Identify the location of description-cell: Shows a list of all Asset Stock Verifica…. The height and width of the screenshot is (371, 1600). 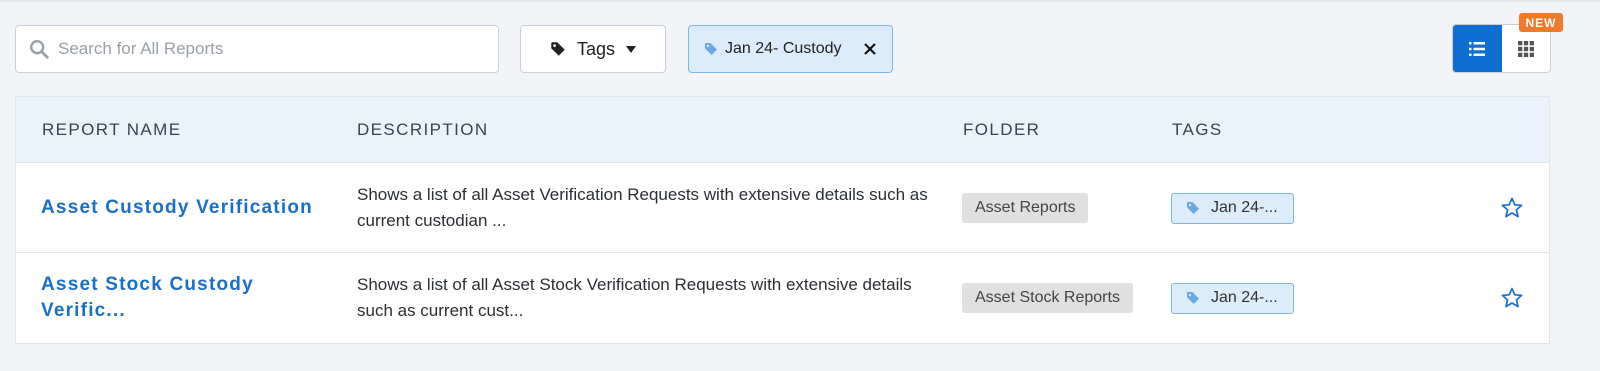
(652, 298).